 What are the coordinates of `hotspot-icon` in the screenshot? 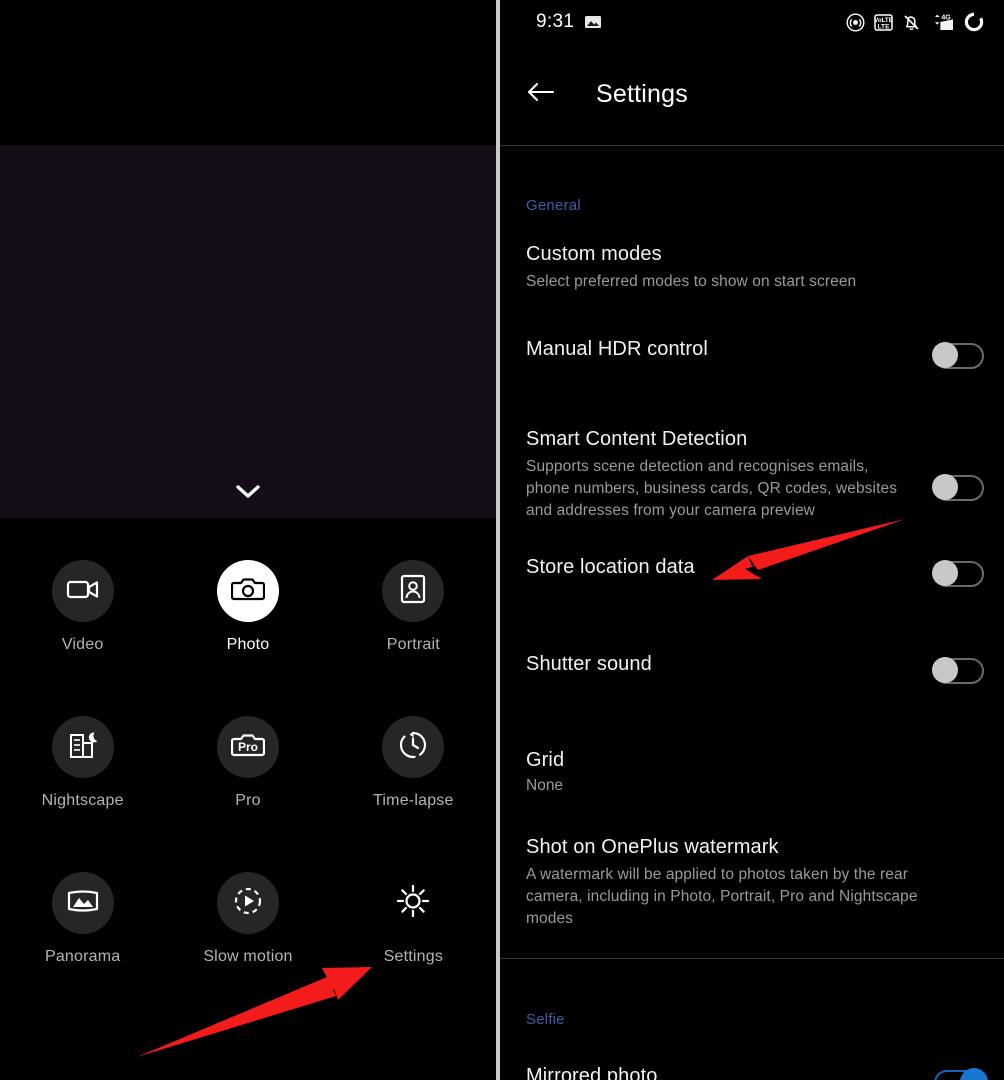 It's located at (855, 22).